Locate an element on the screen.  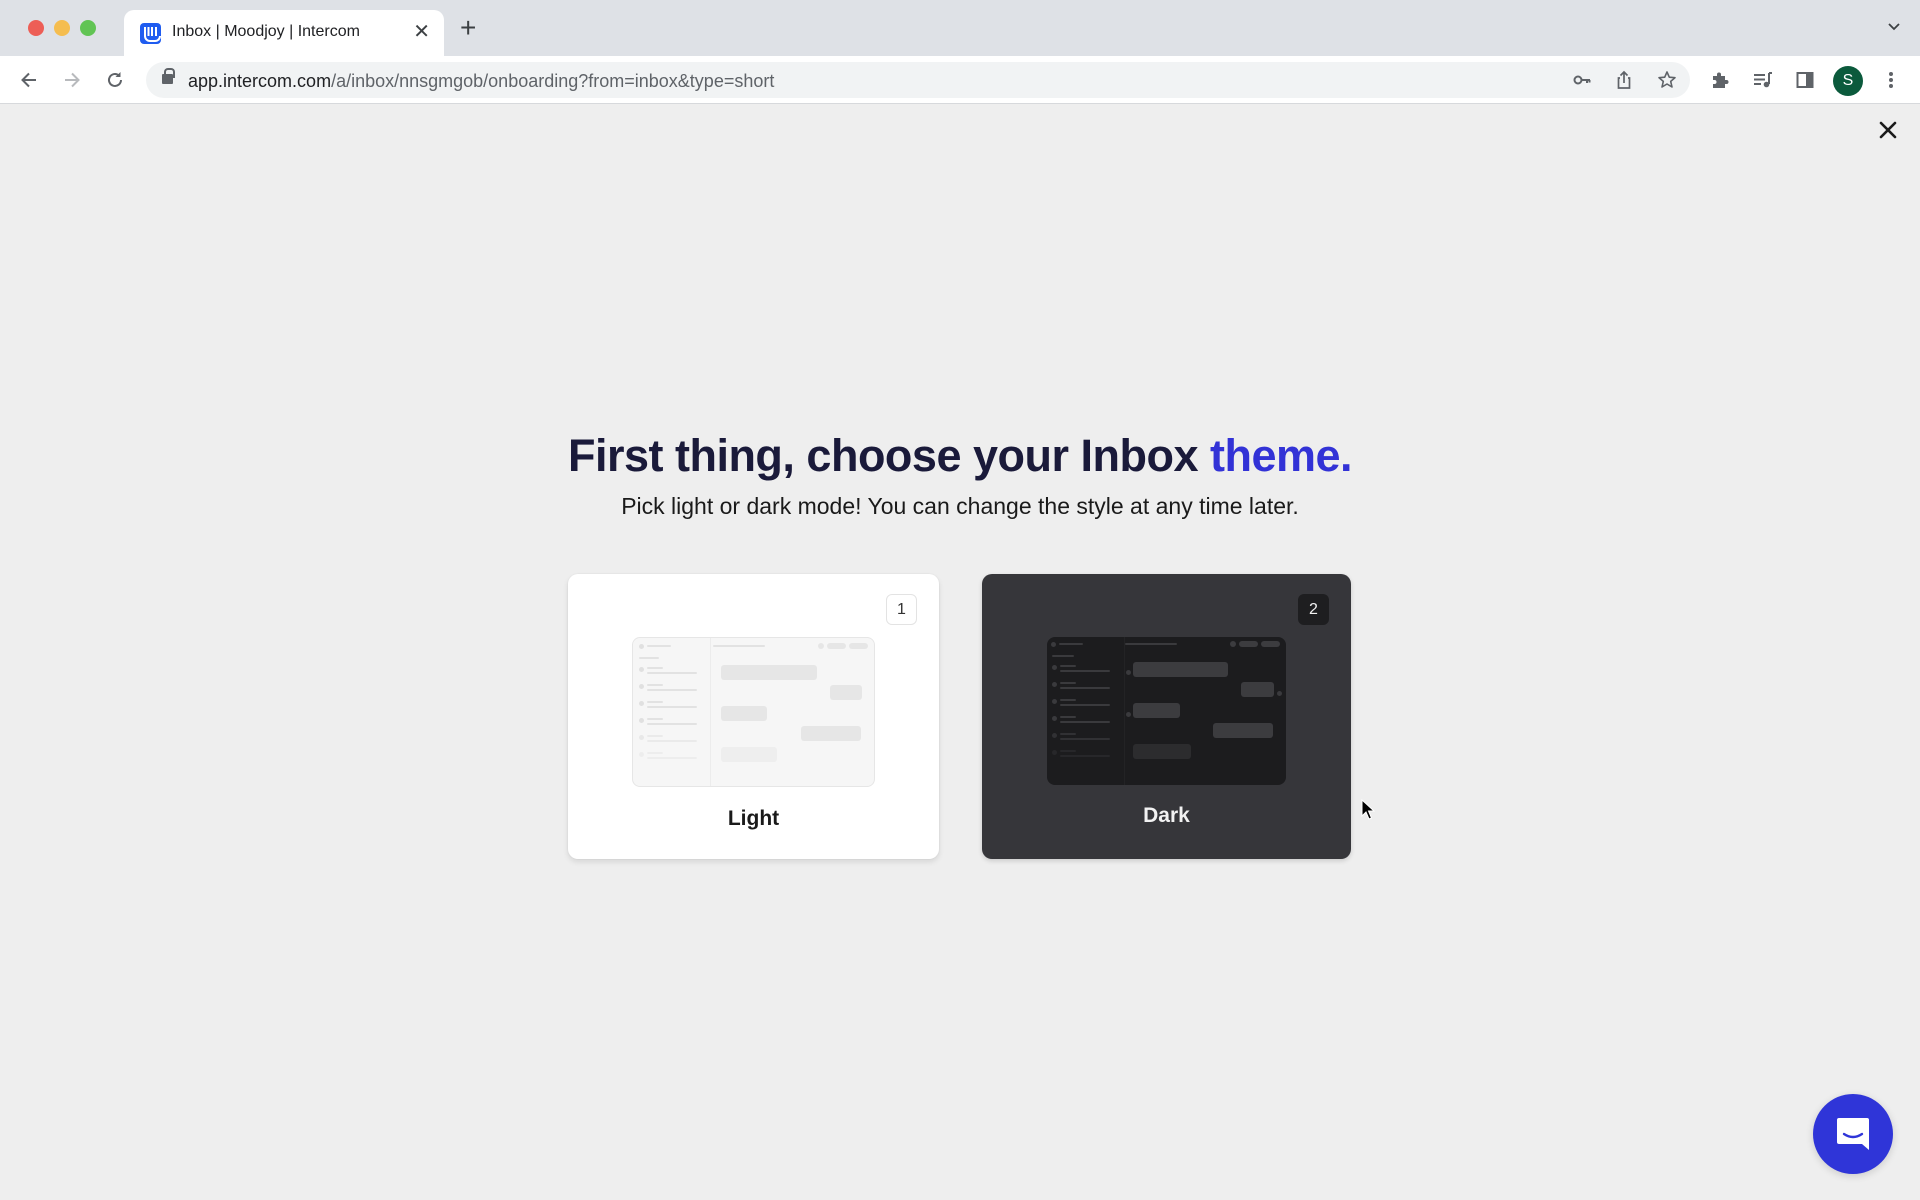
new-tab-button: + is located at coordinates (468, 28).